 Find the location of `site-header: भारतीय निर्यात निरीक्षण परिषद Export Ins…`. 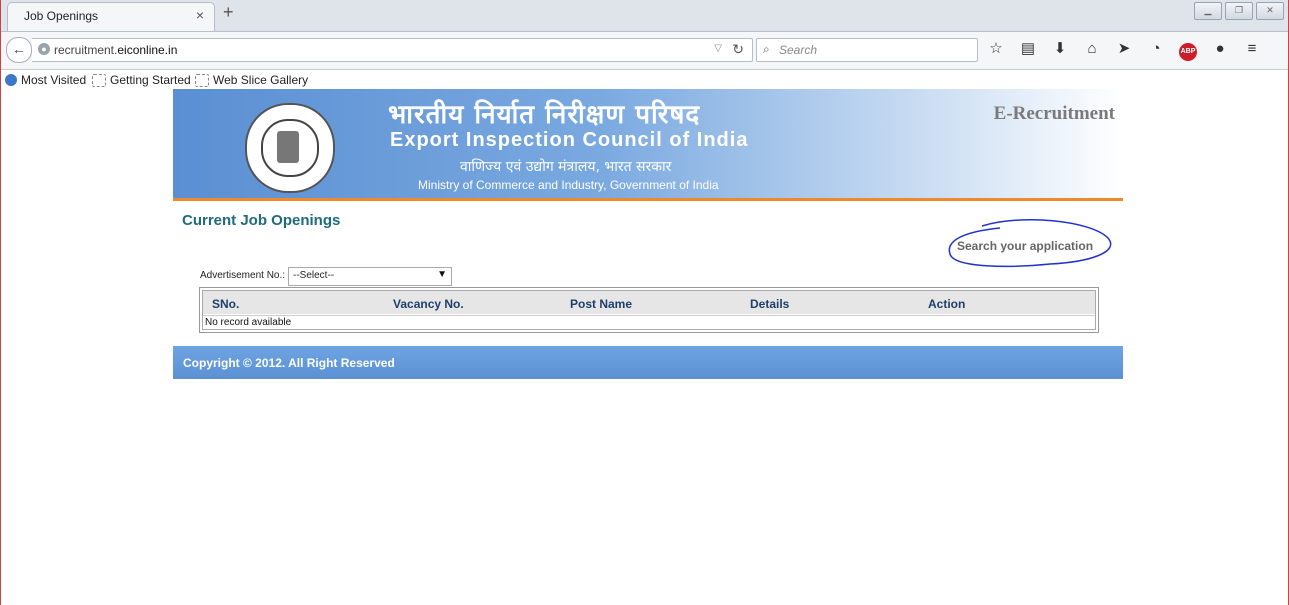

site-header: भारतीय निर्यात निरीक्षण परिषद Export Ins… is located at coordinates (648, 144).